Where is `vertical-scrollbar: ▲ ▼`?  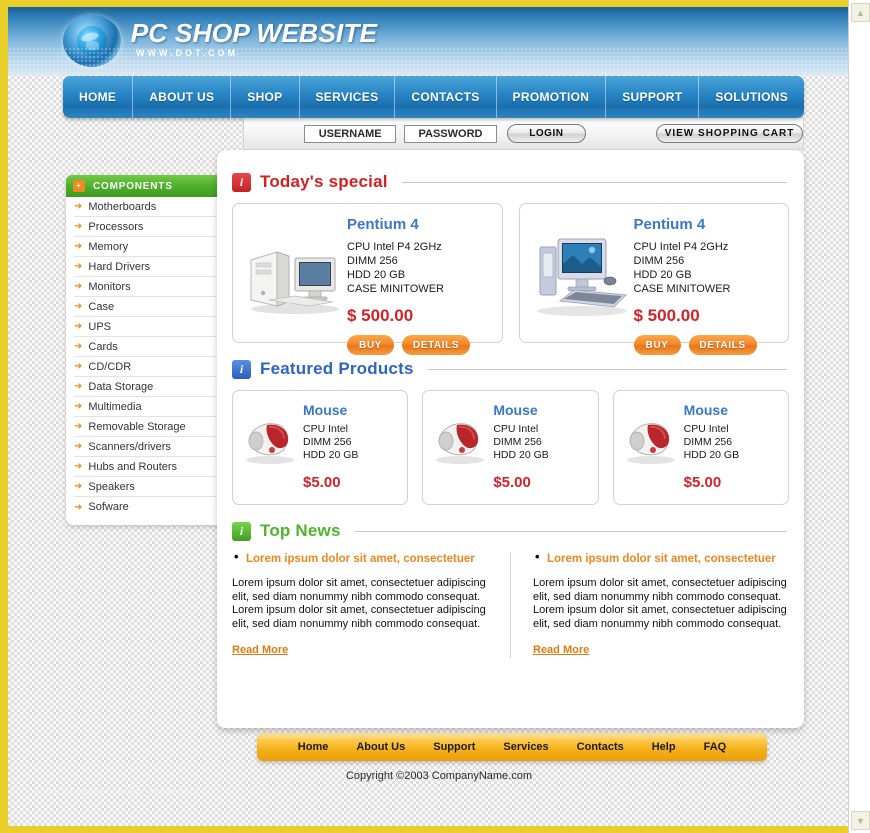 vertical-scrollbar: ▲ ▼ is located at coordinates (859, 416).